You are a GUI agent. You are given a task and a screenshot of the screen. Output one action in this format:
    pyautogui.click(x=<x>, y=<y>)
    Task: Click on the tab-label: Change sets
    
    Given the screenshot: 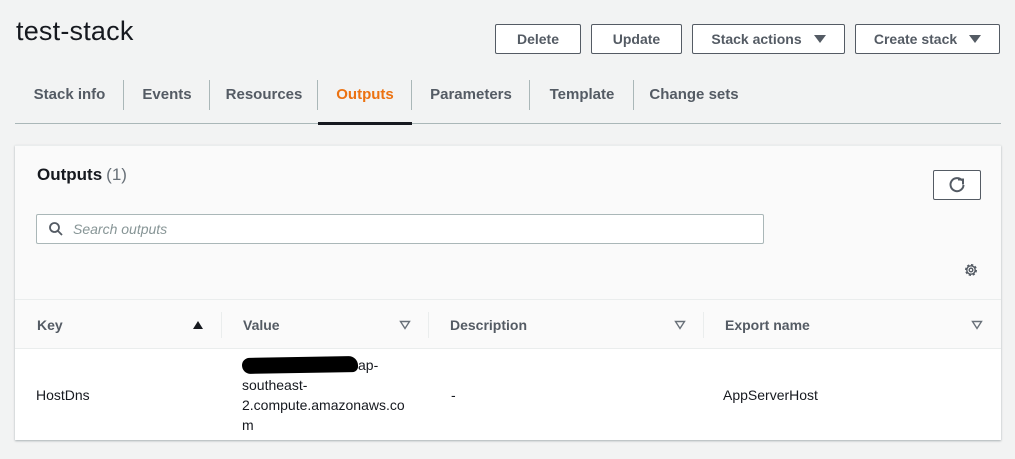 What is the action you would take?
    pyautogui.click(x=694, y=94)
    